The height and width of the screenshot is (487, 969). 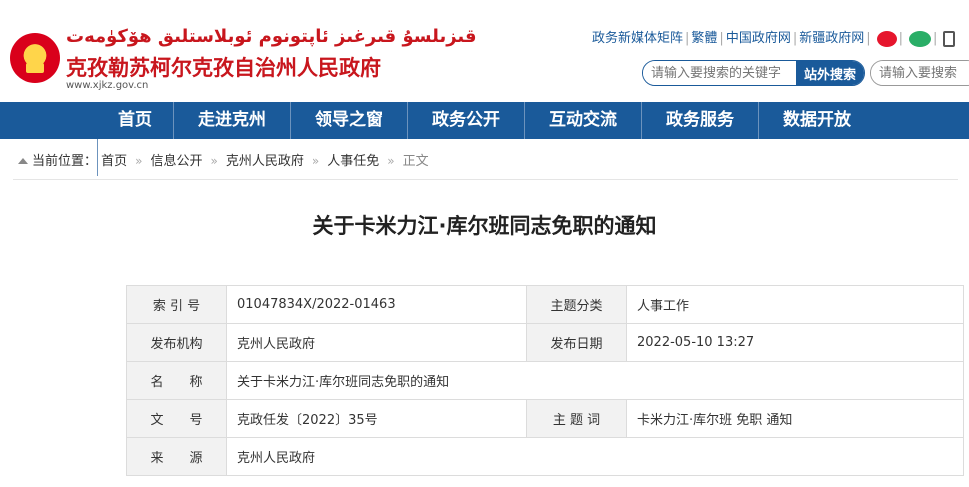 What do you see at coordinates (135, 120) in the screenshot?
I see `nav-home: 首页` at bounding box center [135, 120].